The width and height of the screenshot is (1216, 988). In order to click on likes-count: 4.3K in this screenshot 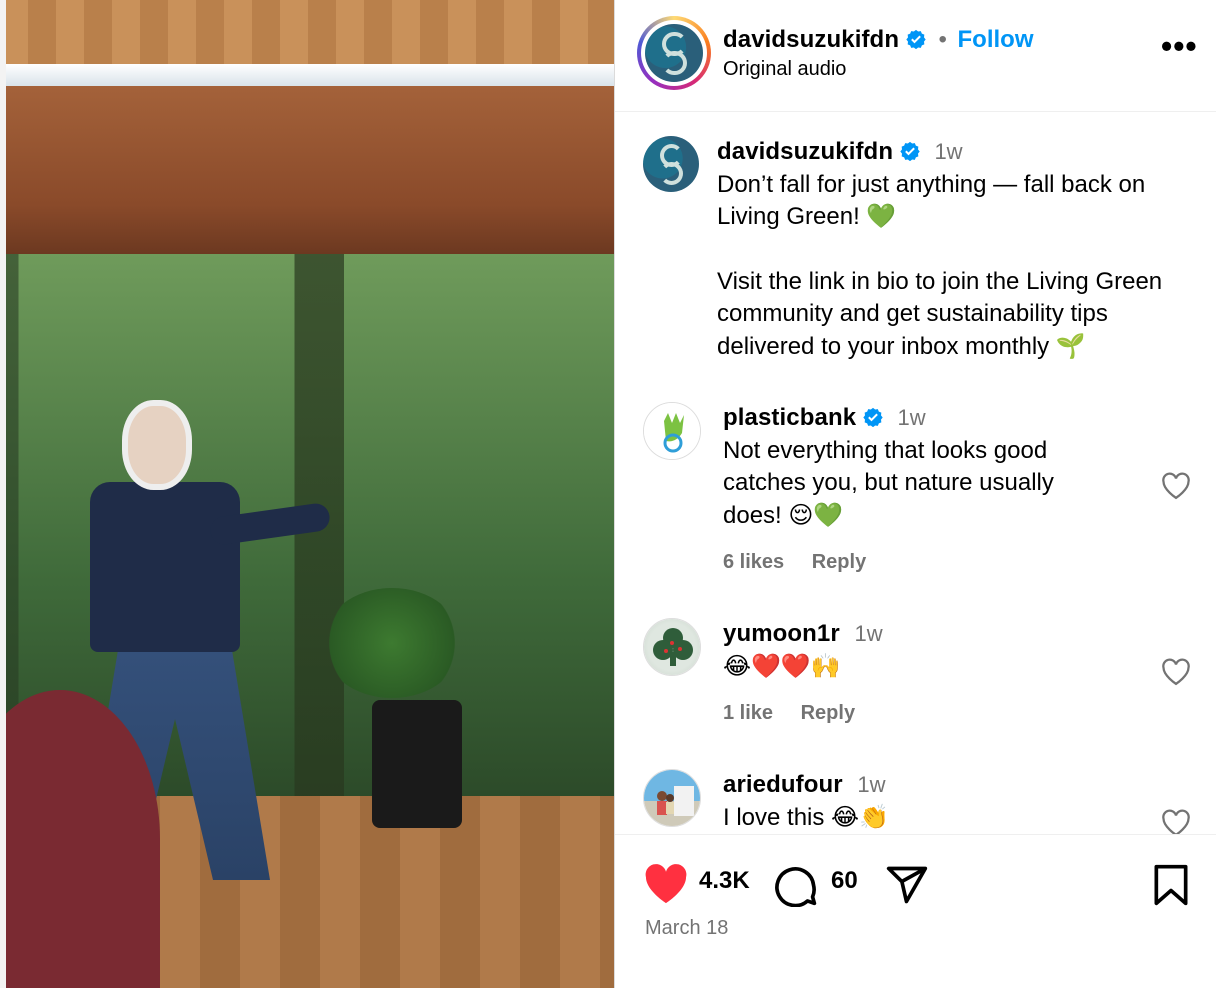, I will do `click(724, 881)`.